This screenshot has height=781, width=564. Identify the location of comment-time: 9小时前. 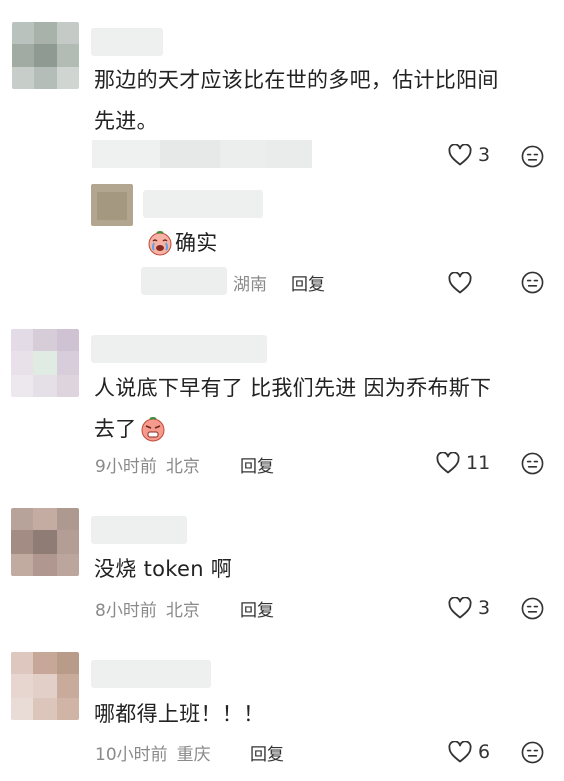
(126, 467).